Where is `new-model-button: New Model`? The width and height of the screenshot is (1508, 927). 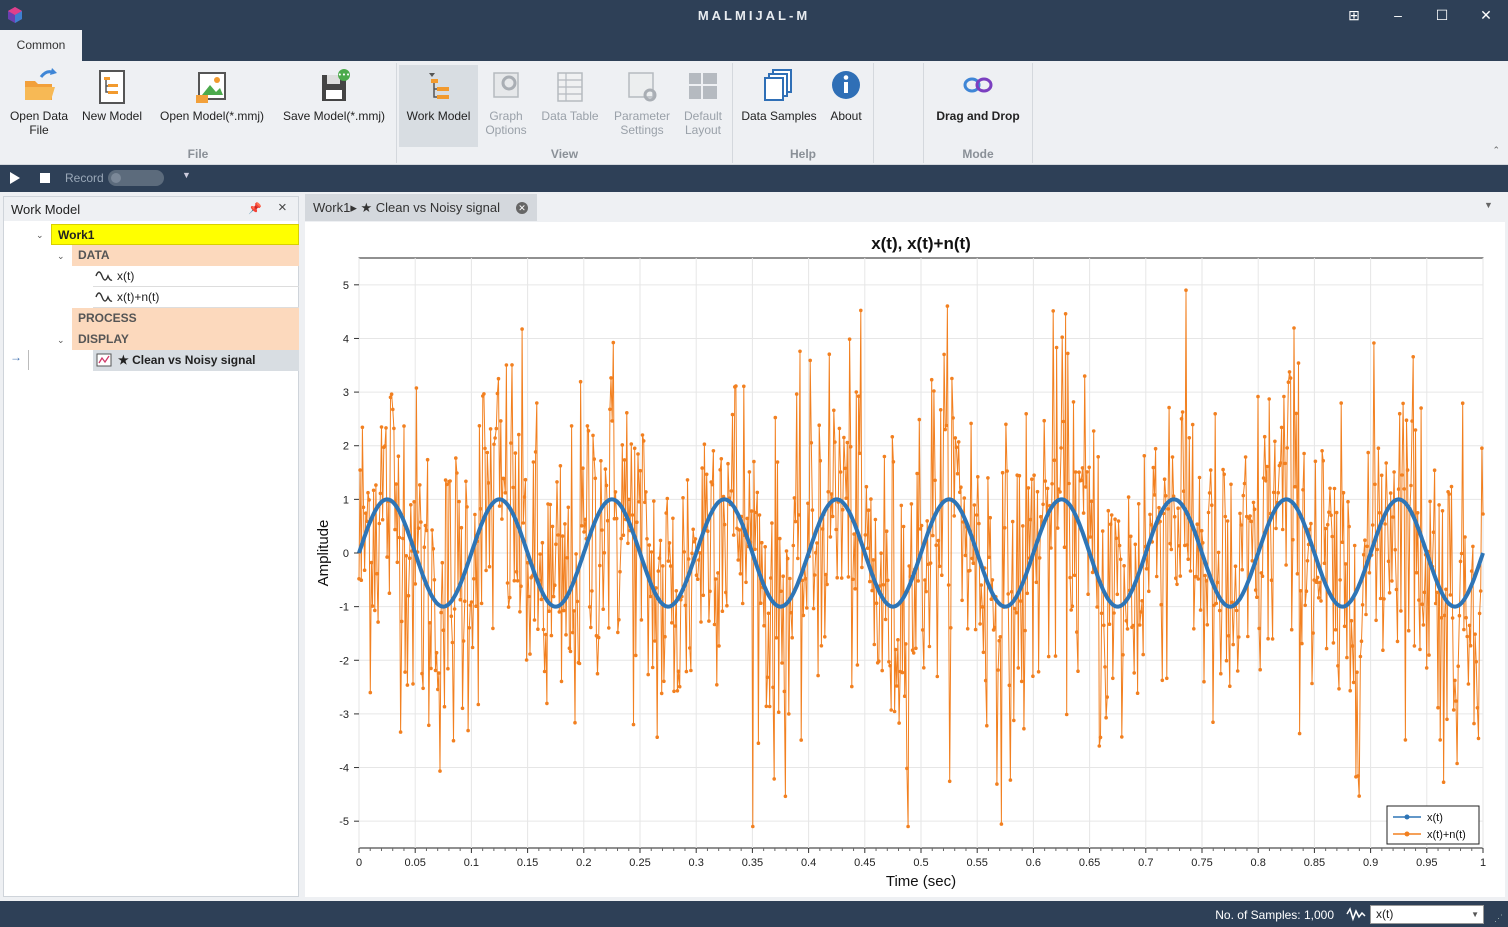
new-model-button: New Model is located at coordinates (112, 106).